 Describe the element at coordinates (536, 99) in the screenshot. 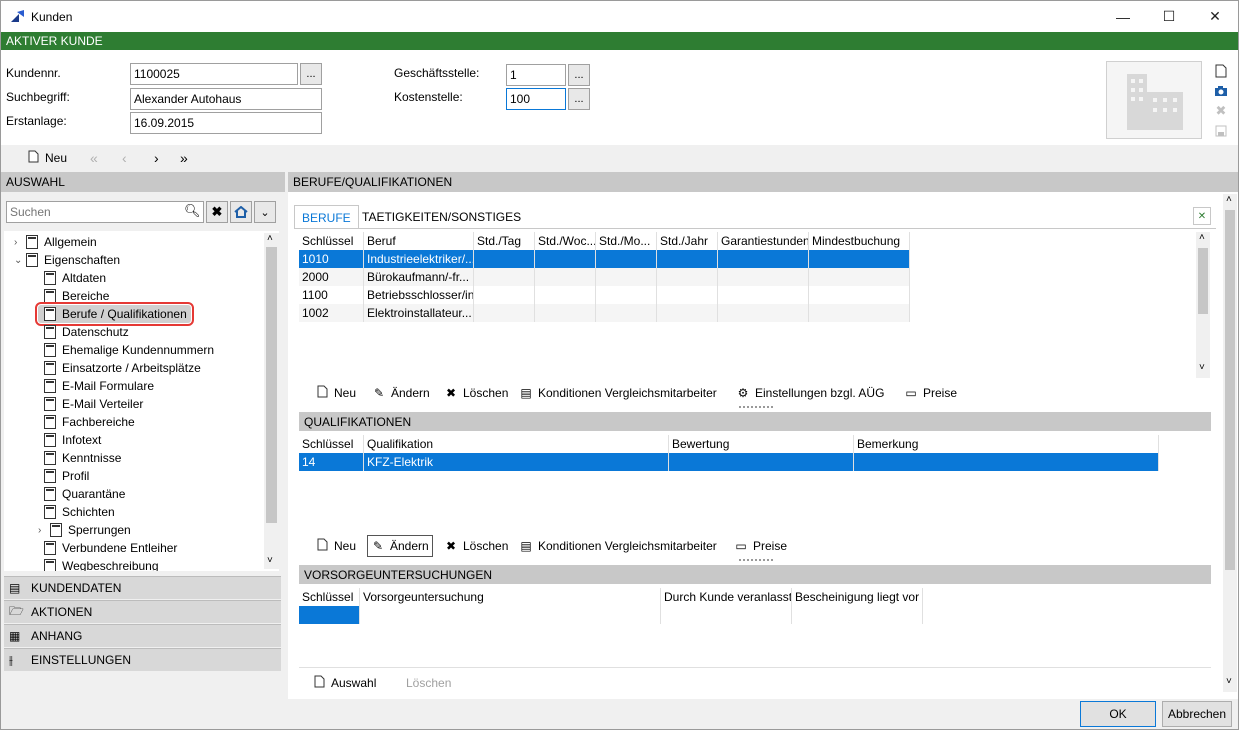

I see `kostenstelle-field: 100` at that location.